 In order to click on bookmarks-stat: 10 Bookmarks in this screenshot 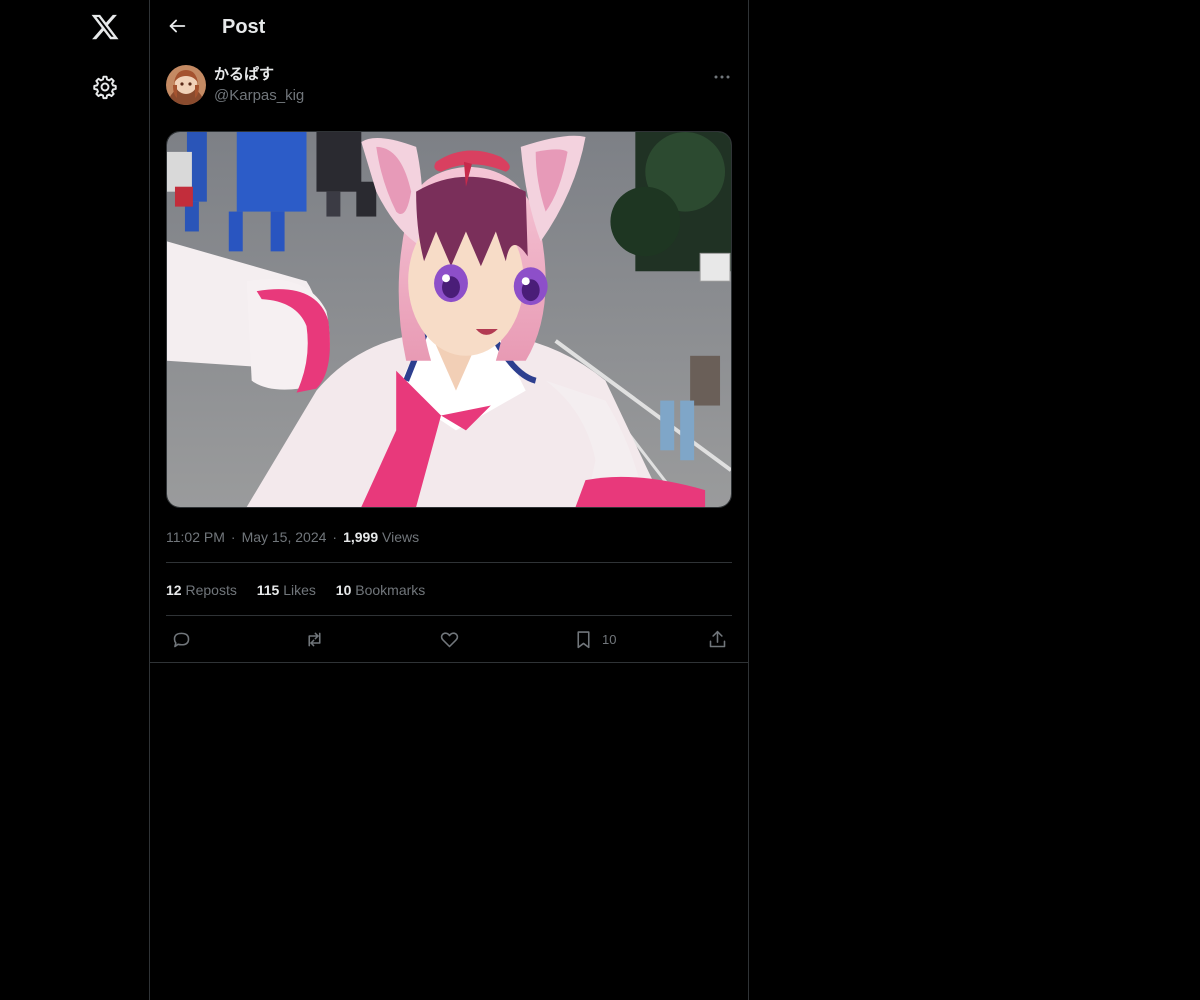, I will do `click(381, 590)`.